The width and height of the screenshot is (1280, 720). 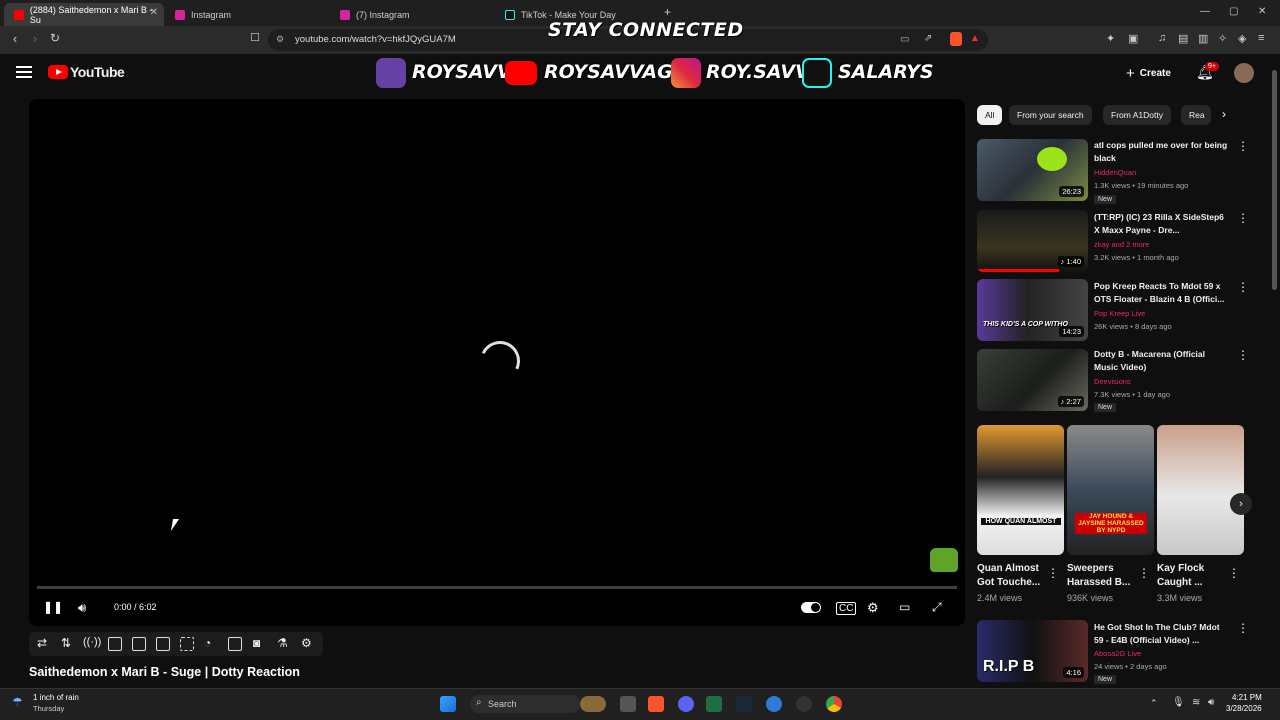 What do you see at coordinates (256, 643) in the screenshot?
I see `camera-icon: ◙` at bounding box center [256, 643].